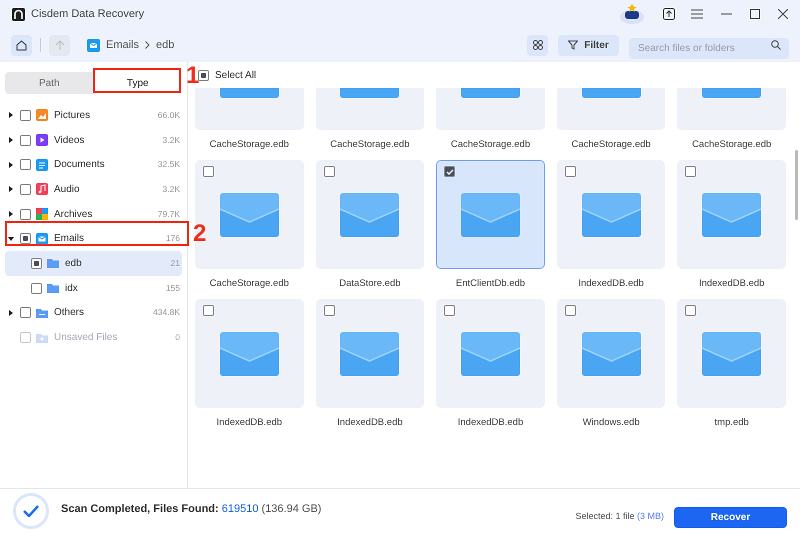 The image size is (800, 533). I want to click on search-icon, so click(776, 45).